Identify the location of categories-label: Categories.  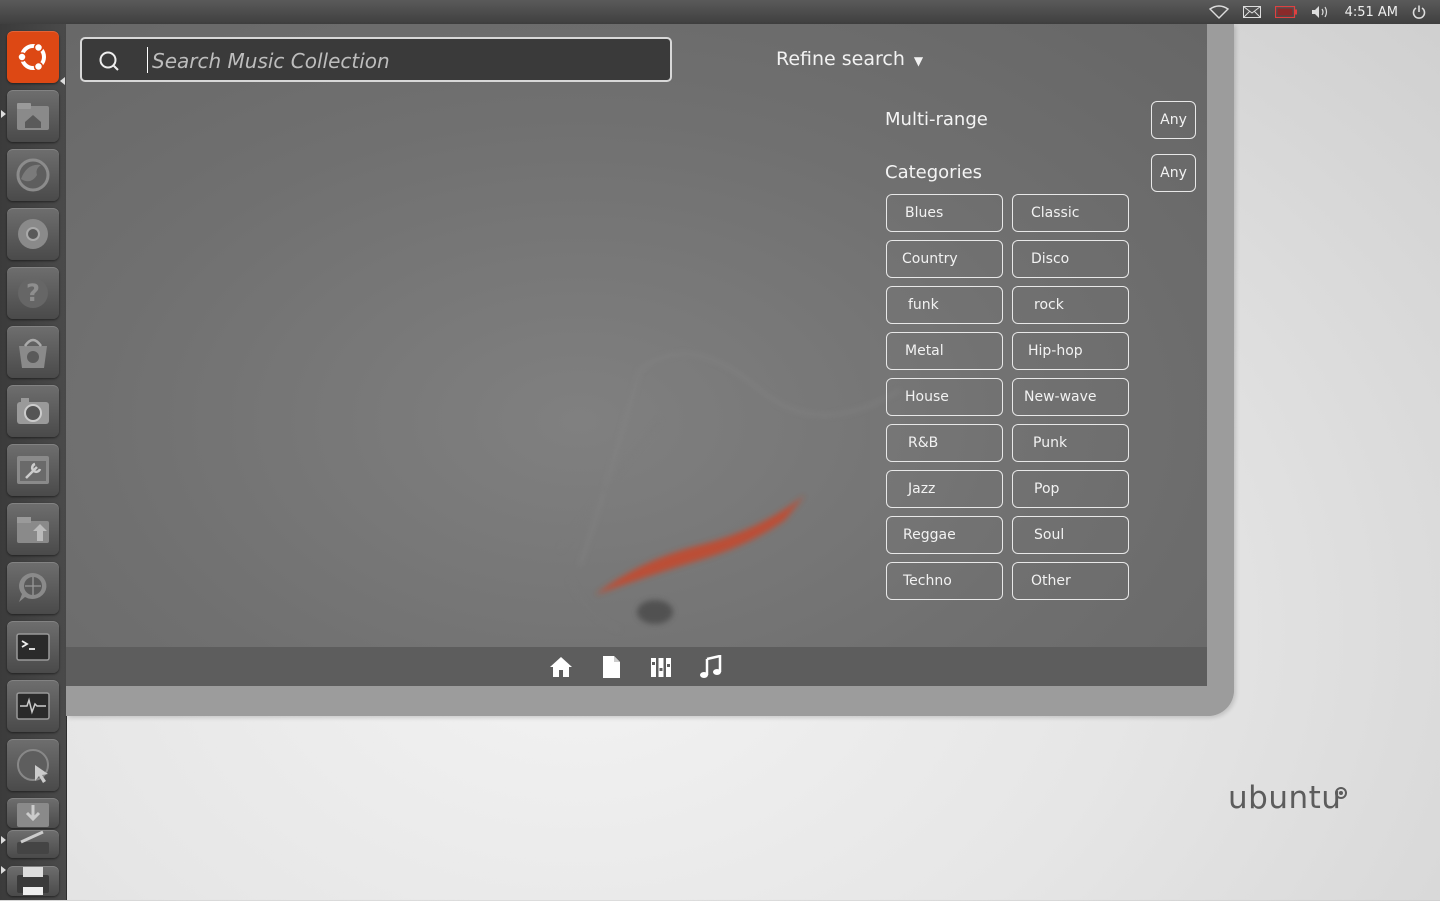
(934, 172).